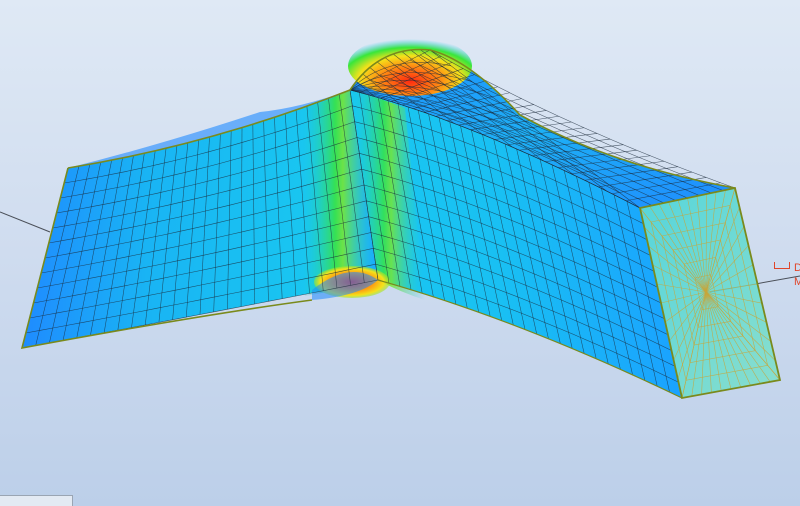  I want to click on marker-glyph-bottom: M, so click(797, 282).